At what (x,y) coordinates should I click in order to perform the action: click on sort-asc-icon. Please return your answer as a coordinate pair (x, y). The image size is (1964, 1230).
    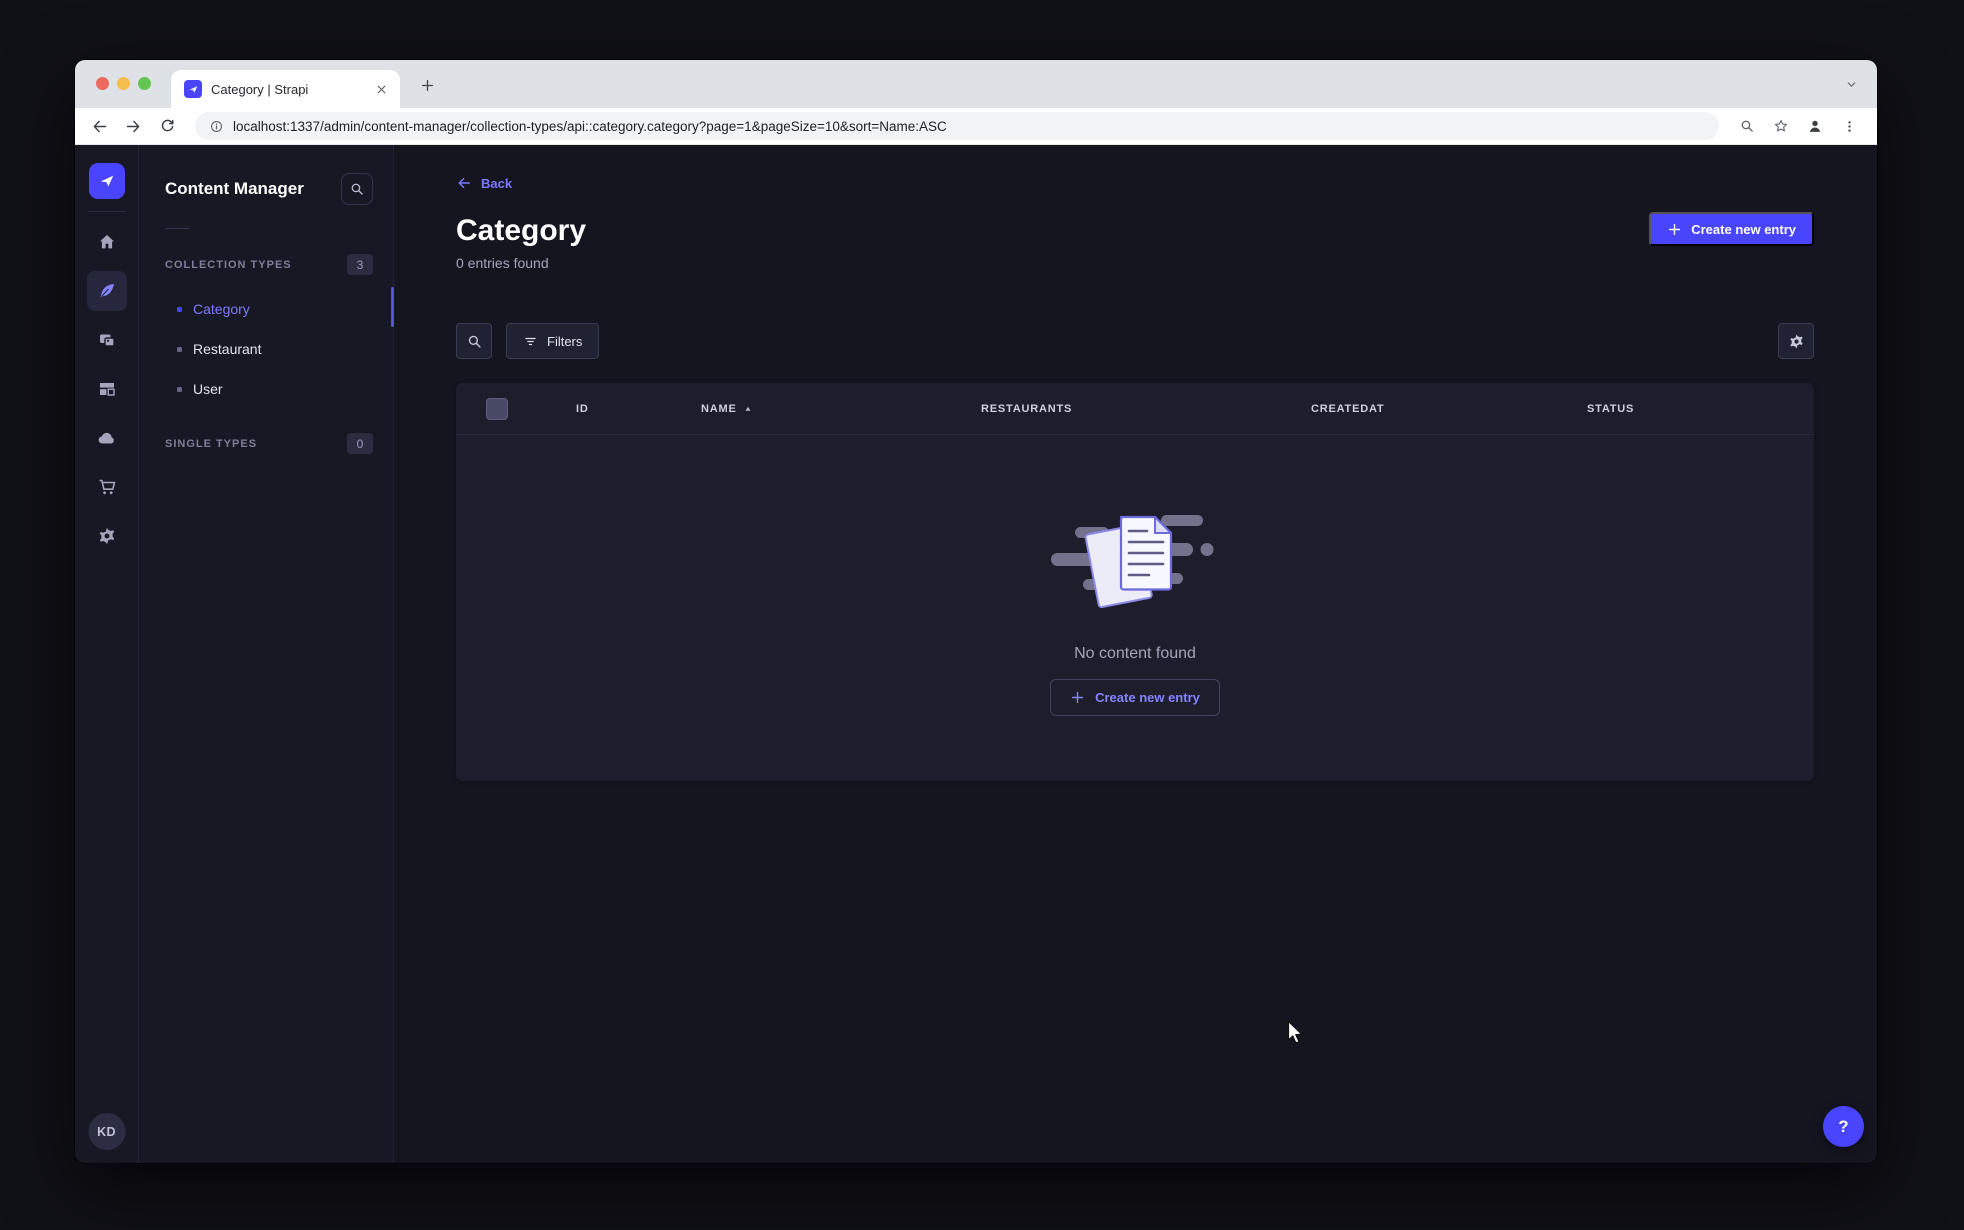
    Looking at the image, I should click on (748, 409).